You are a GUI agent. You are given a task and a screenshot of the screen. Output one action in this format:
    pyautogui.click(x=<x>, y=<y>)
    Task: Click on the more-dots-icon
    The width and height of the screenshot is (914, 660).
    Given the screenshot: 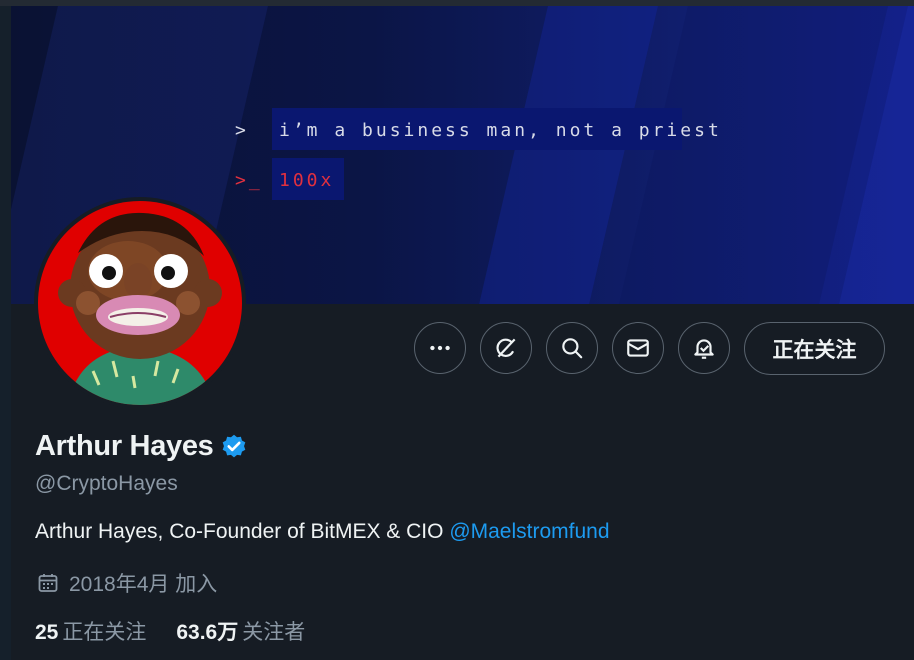 What is the action you would take?
    pyautogui.click(x=440, y=348)
    